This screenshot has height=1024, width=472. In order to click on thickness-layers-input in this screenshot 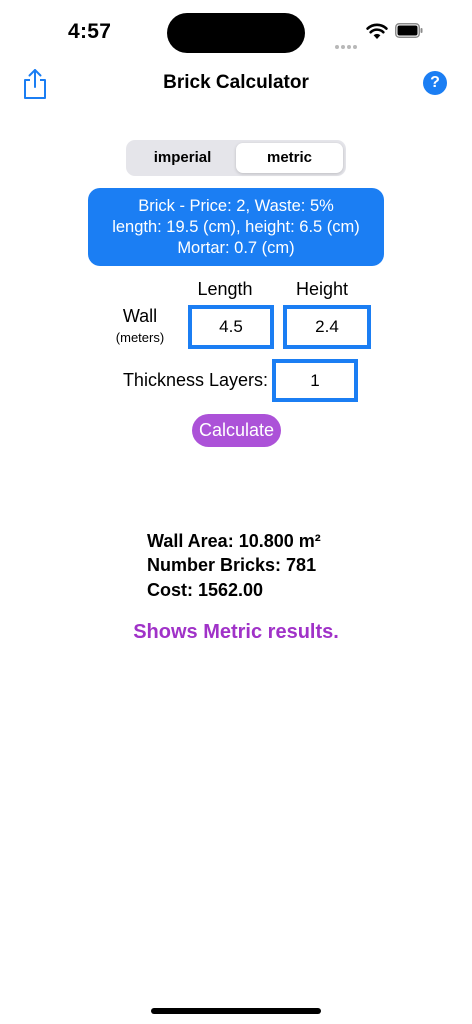, I will do `click(315, 380)`.